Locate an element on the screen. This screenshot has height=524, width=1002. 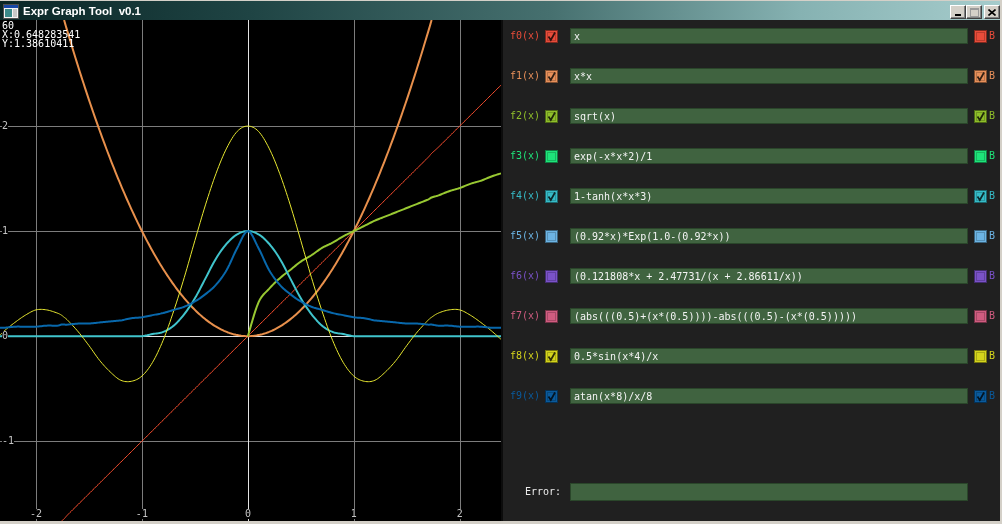
function-label: f3(x) is located at coordinates (525, 156).